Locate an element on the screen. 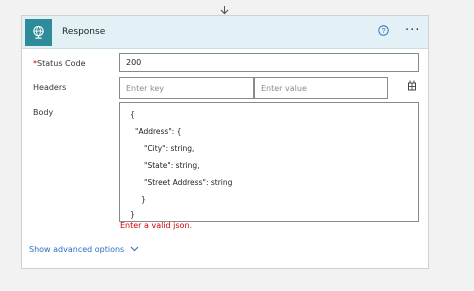 This screenshot has height=291, width=474. header-value-input: Enter value is located at coordinates (321, 88).